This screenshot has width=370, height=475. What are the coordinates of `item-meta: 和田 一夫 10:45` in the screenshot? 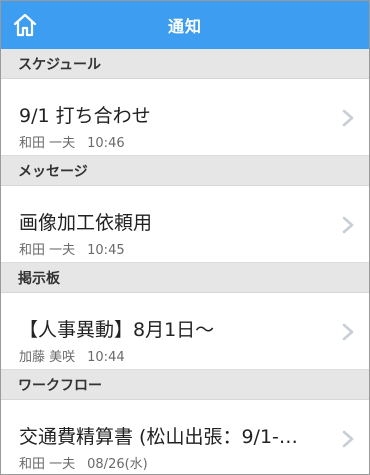 It's located at (72, 248).